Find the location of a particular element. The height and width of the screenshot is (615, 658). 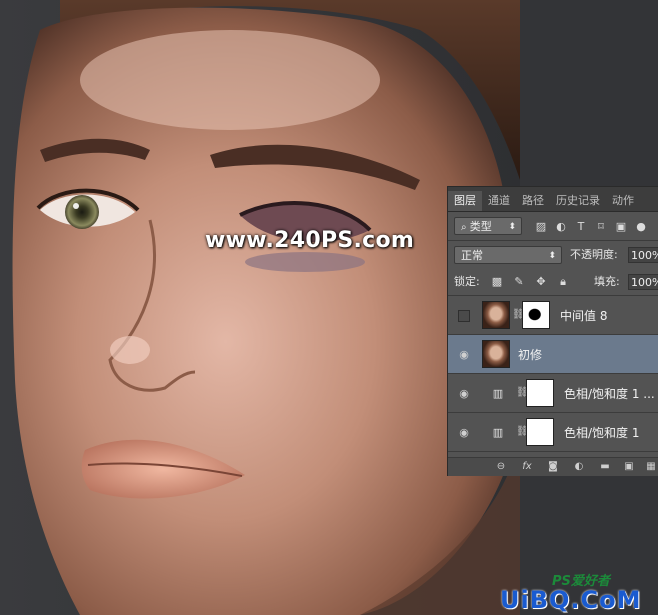

layer-name: 色相/饱和度 1 is located at coordinates (602, 432).